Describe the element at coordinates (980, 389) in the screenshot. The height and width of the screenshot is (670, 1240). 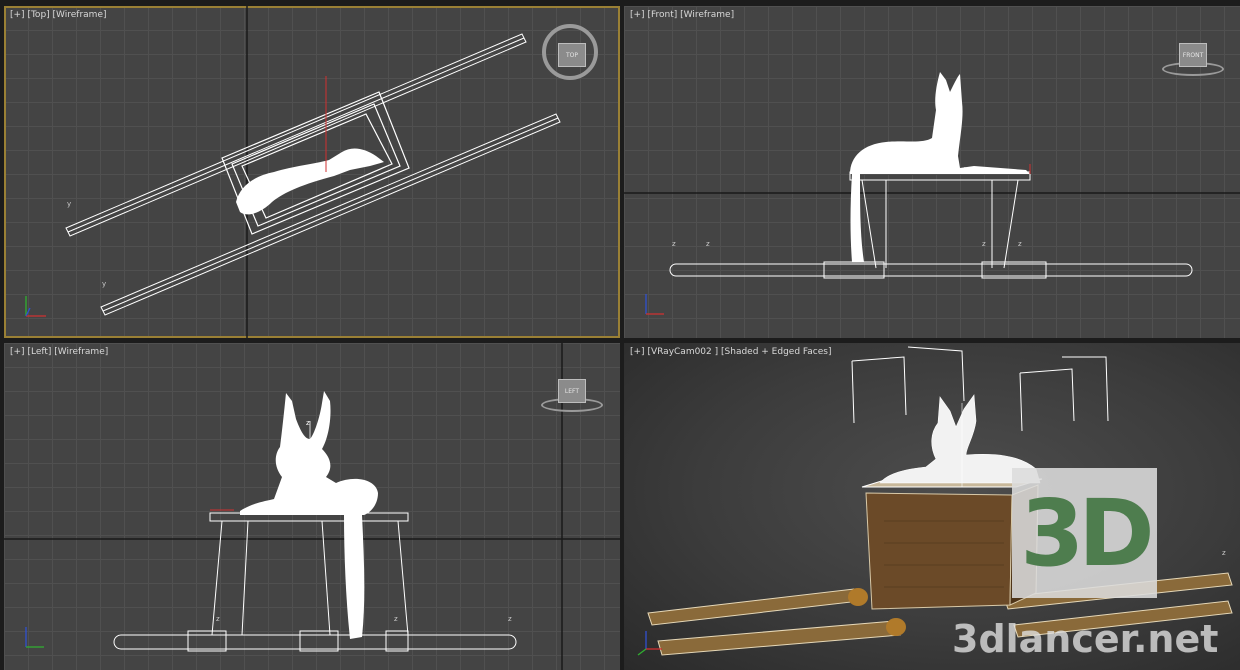
I see `light-gizmos` at that location.